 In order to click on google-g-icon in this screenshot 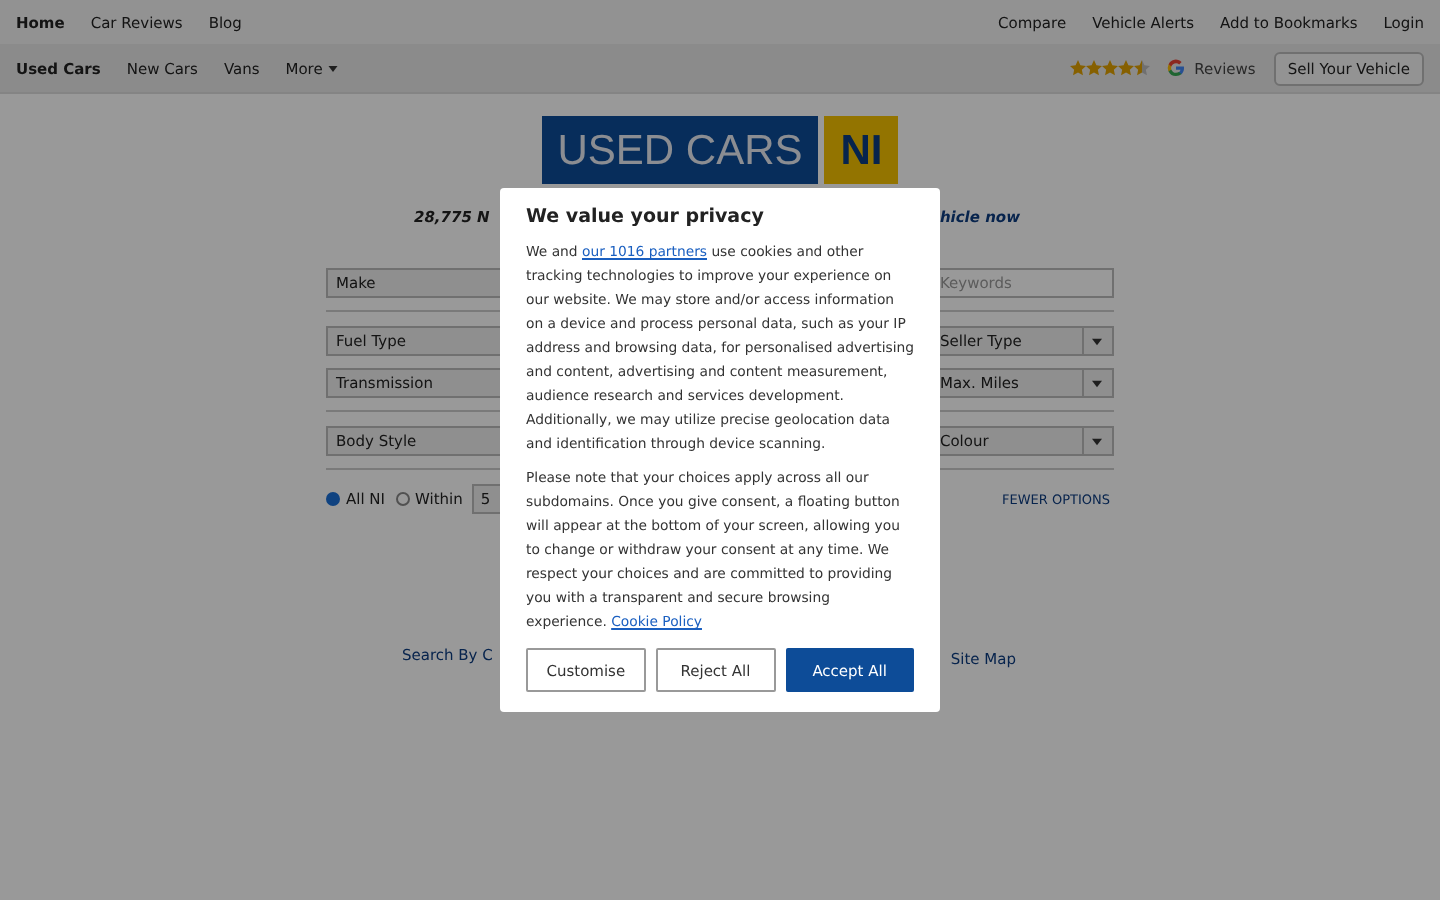, I will do `click(1176, 68)`.